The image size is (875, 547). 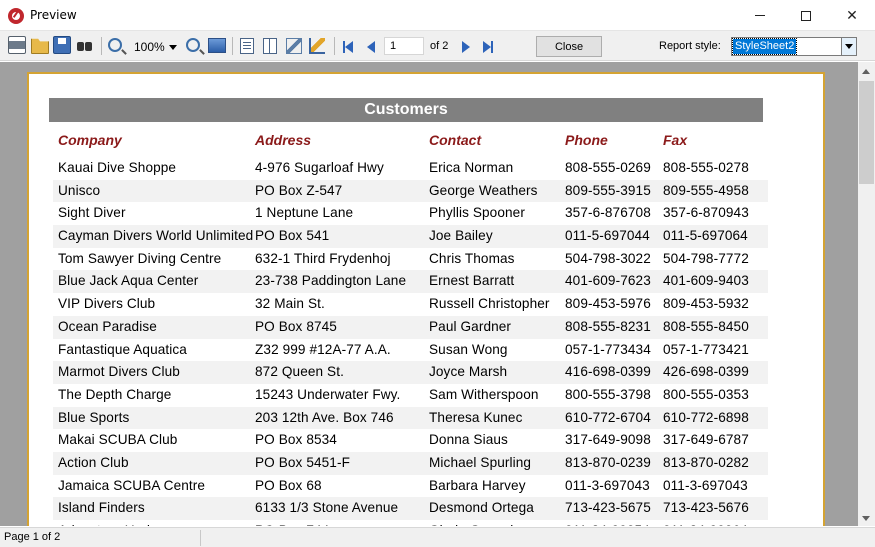 I want to click on maximize-button, so click(x=806, y=15).